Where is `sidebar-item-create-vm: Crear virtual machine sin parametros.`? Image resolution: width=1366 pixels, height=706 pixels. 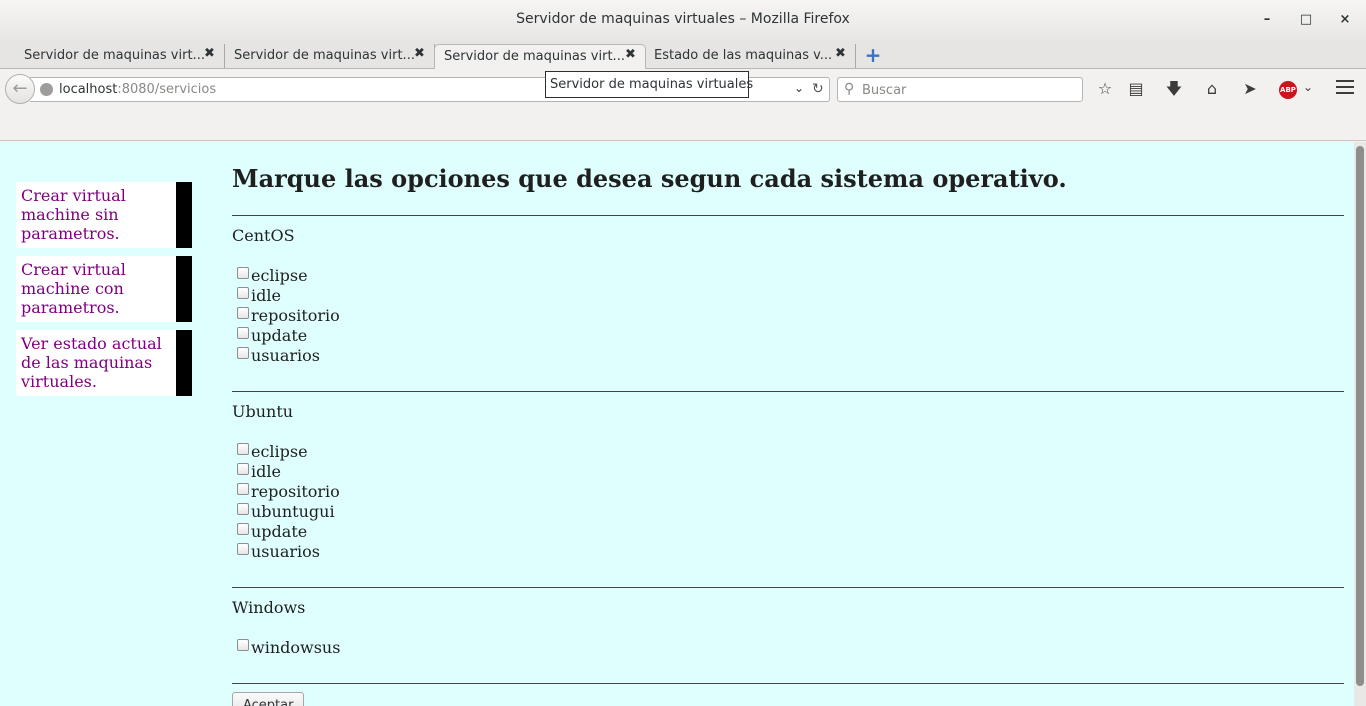 sidebar-item-create-vm: Crear virtual machine sin parametros. is located at coordinates (104, 215).